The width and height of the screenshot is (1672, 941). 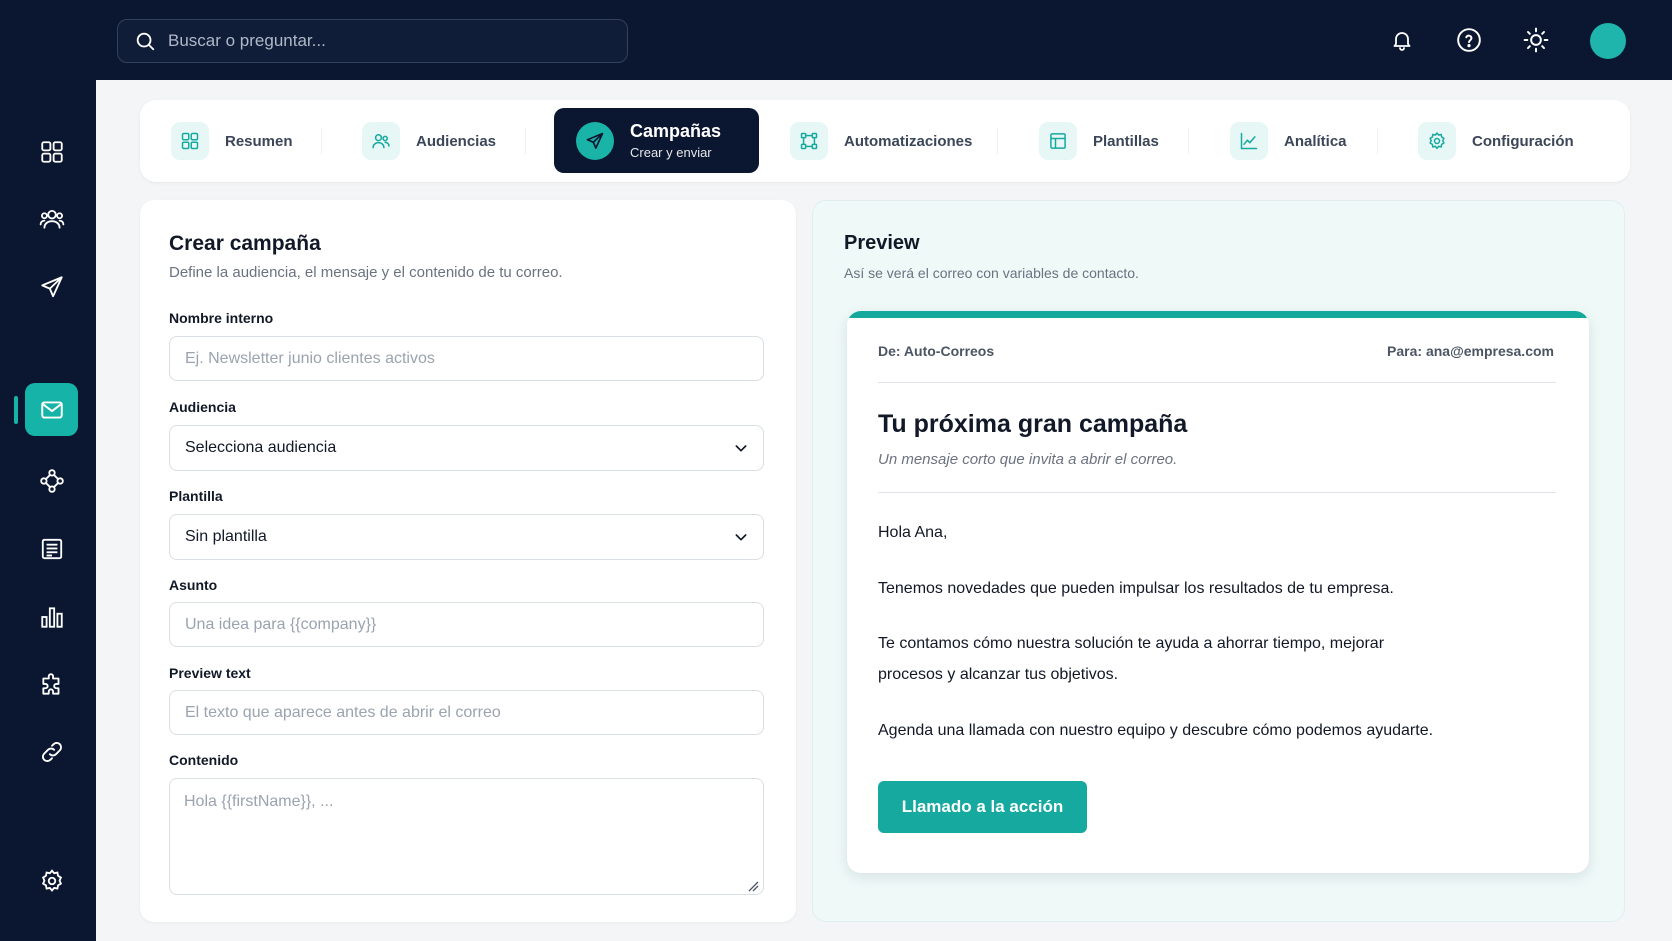 What do you see at coordinates (1402, 40) in the screenshot?
I see `bell-icon` at bounding box center [1402, 40].